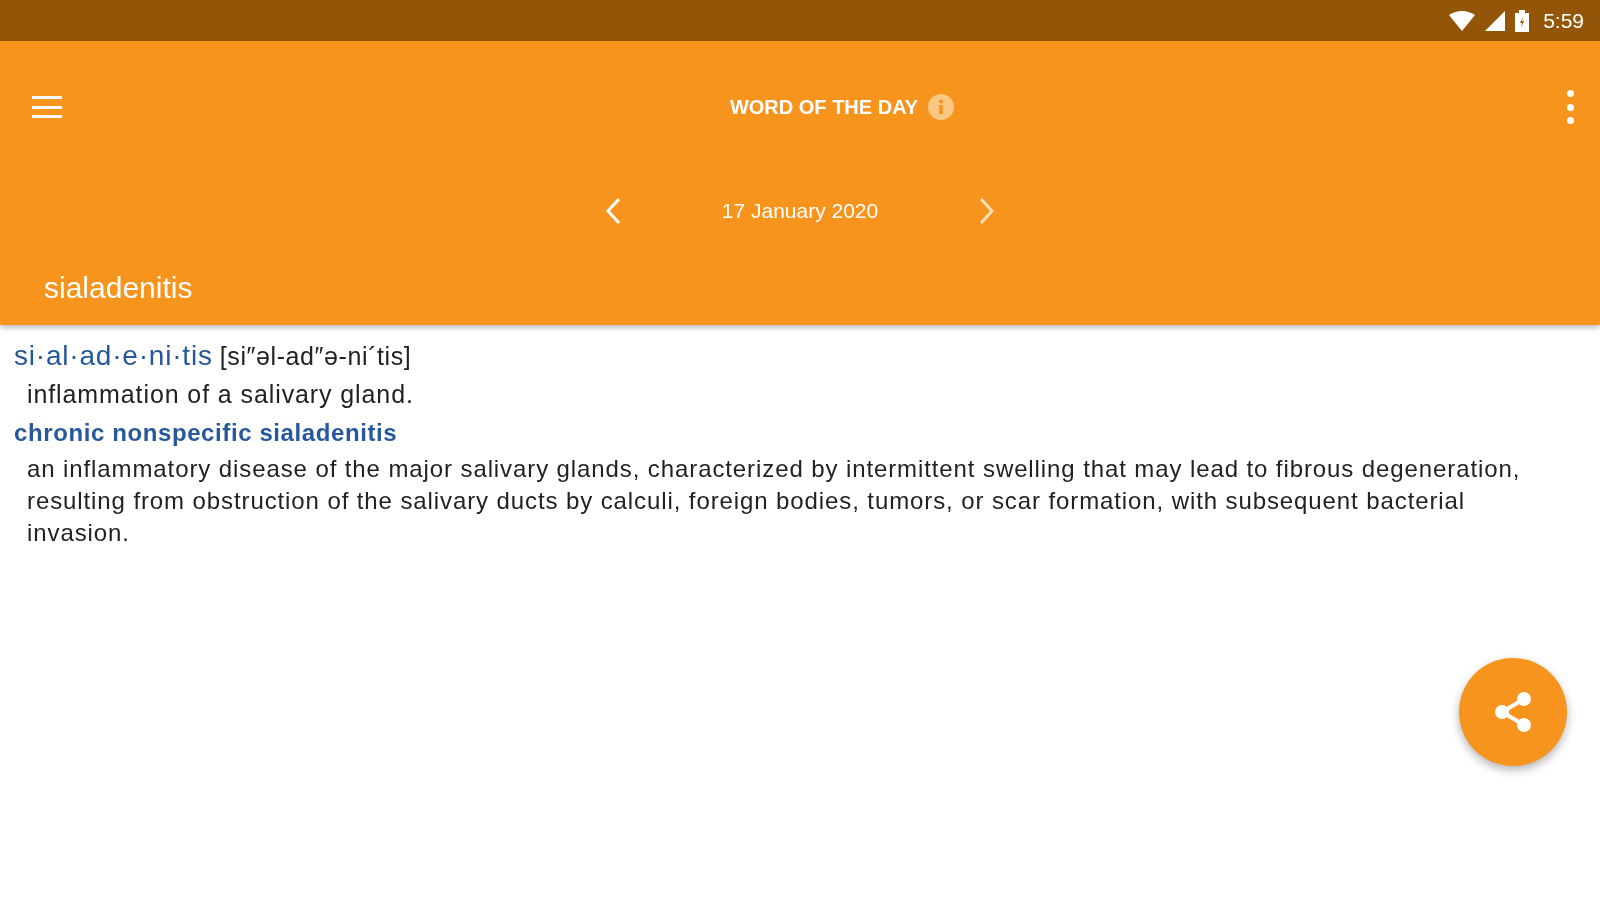 The image size is (1600, 900). I want to click on share-button, so click(1513, 712).